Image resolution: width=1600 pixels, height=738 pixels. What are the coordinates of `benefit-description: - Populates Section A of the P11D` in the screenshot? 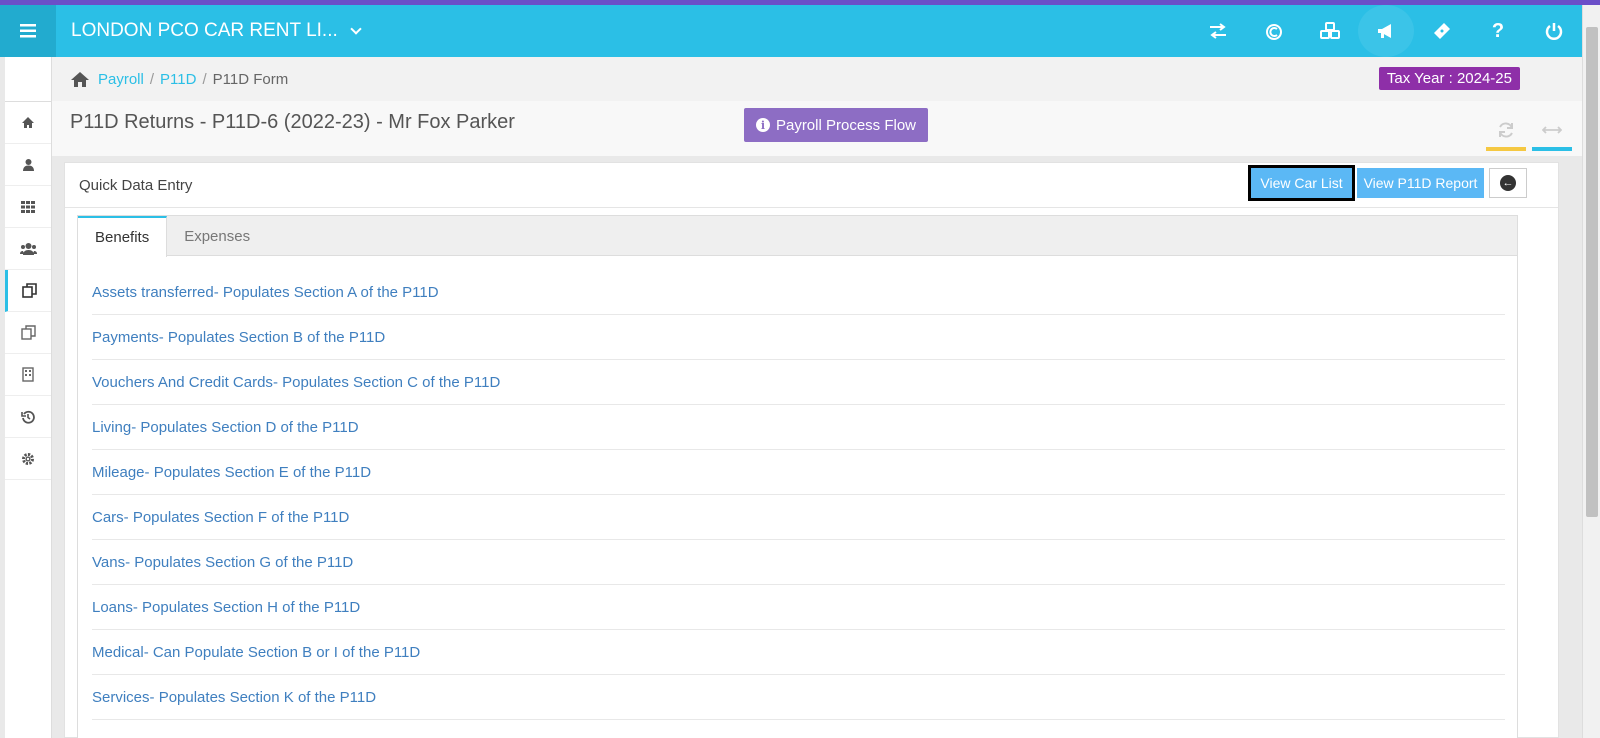 It's located at (326, 292).